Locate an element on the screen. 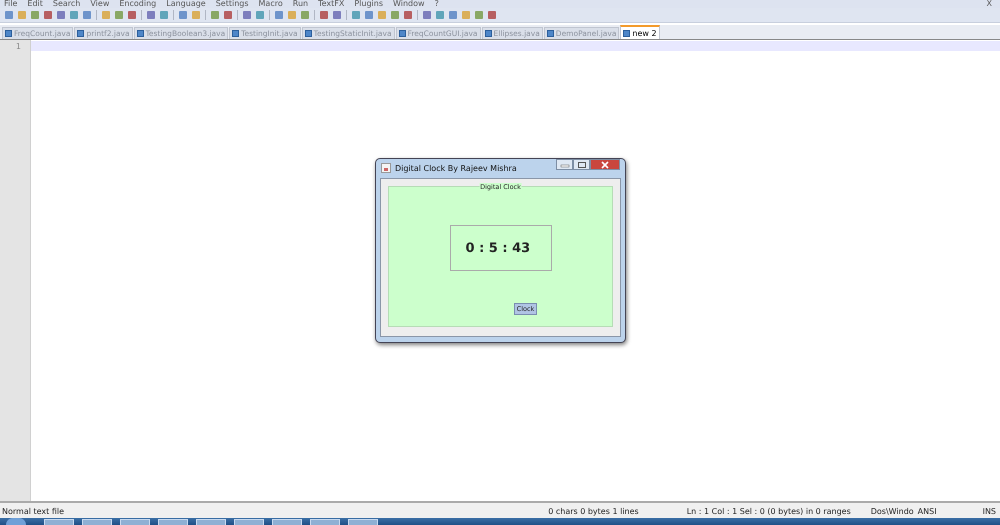  insert-mode: INS is located at coordinates (989, 511).